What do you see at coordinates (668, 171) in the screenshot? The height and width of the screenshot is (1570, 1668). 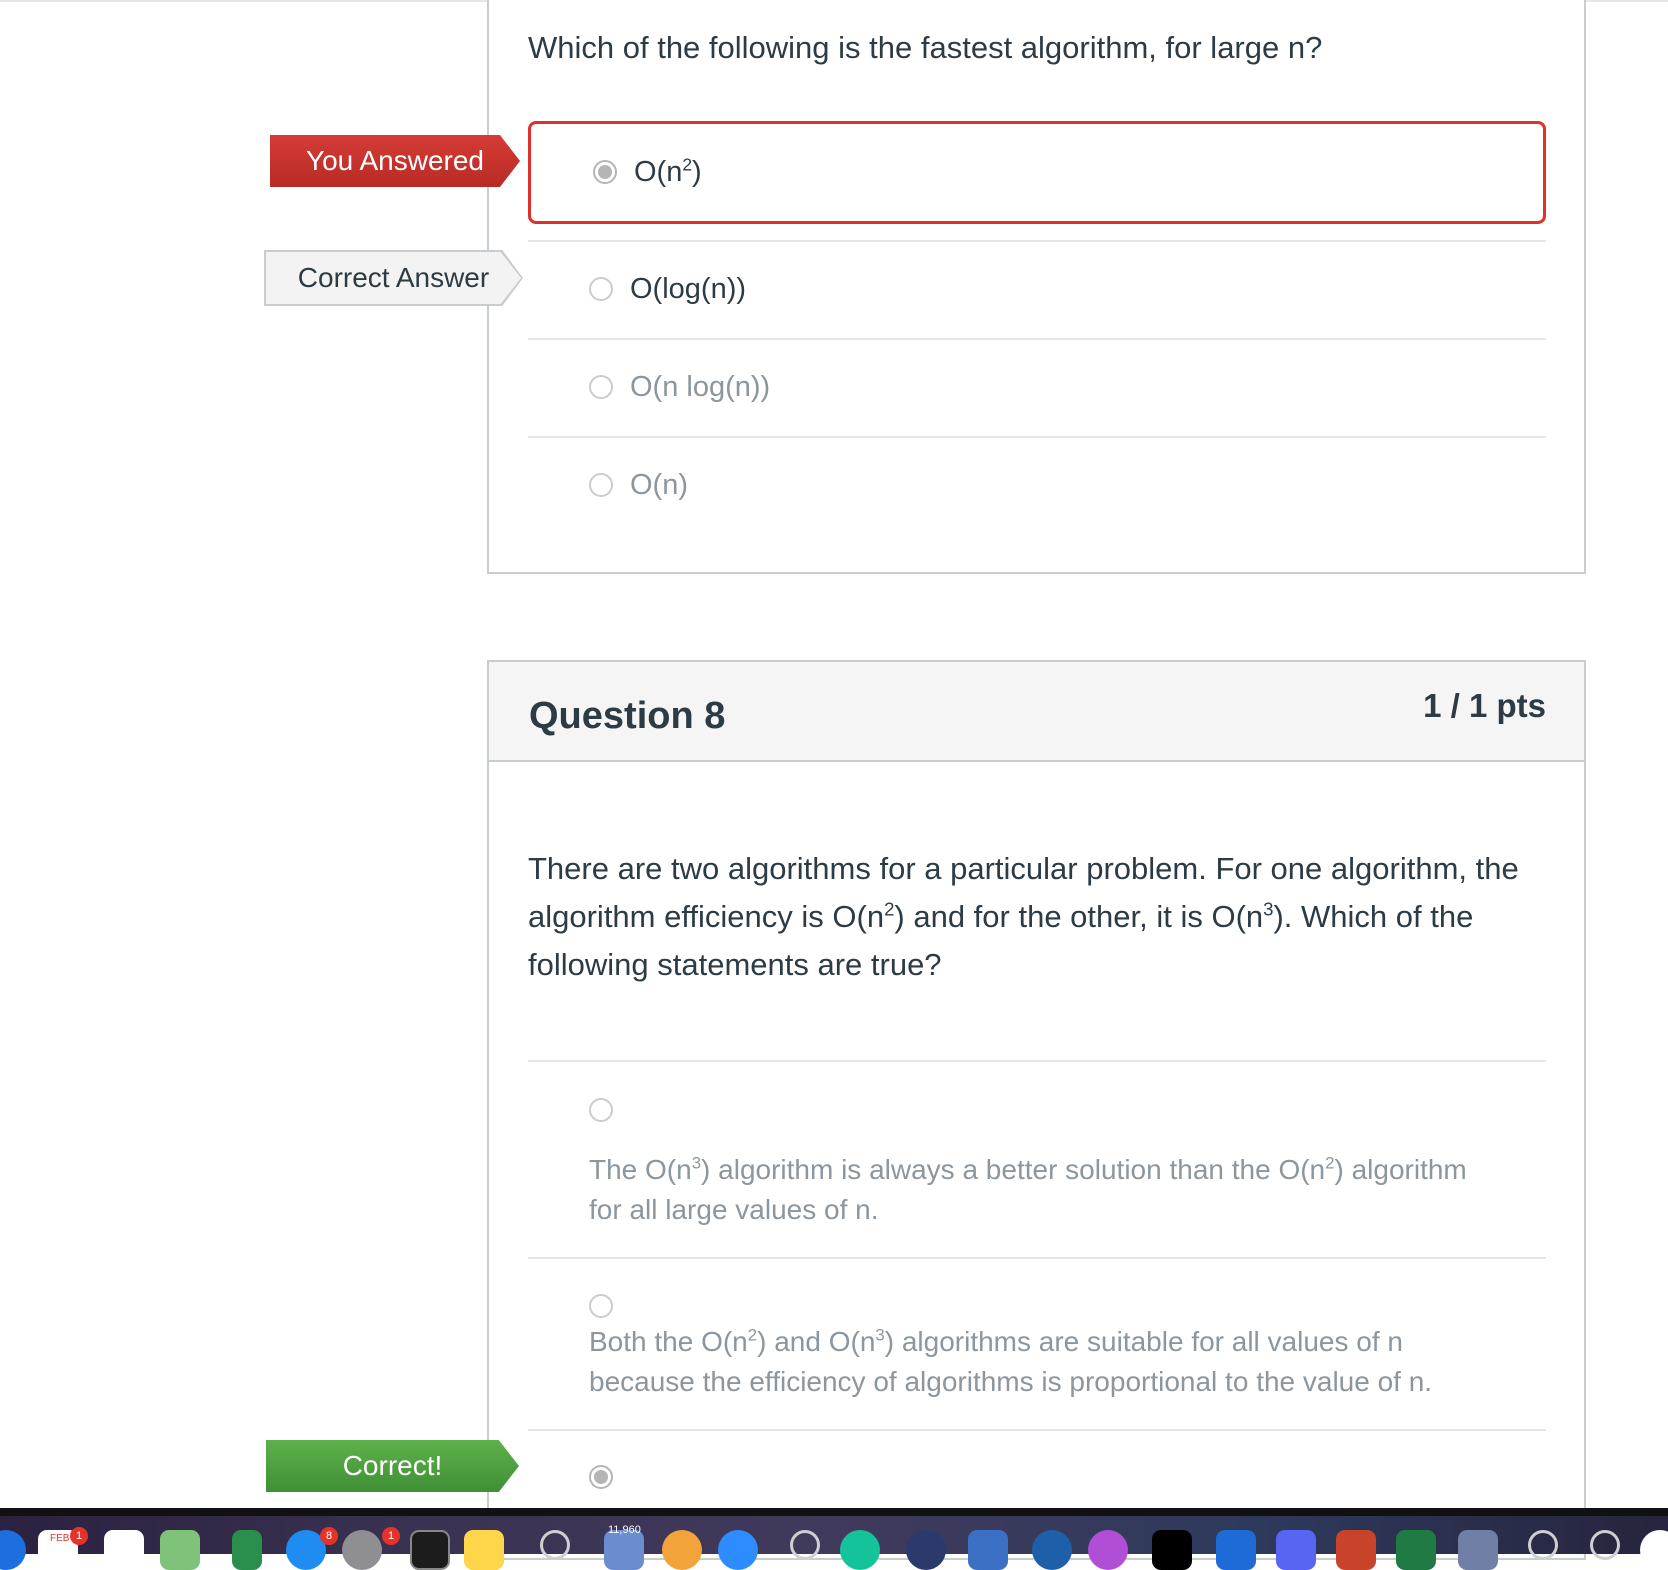 I see `answer-label: O(n2)` at bounding box center [668, 171].